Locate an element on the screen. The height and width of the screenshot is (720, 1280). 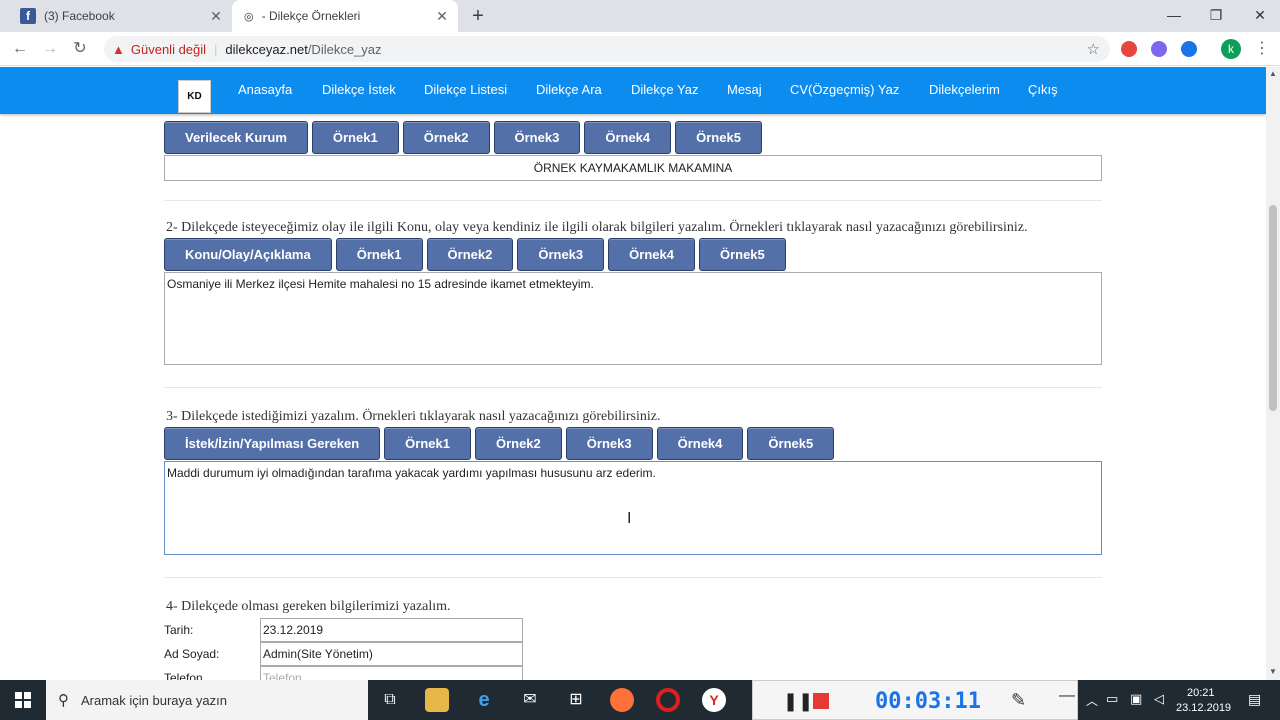
chevron-up-icon: ︿ is located at coordinates (1092, 700).